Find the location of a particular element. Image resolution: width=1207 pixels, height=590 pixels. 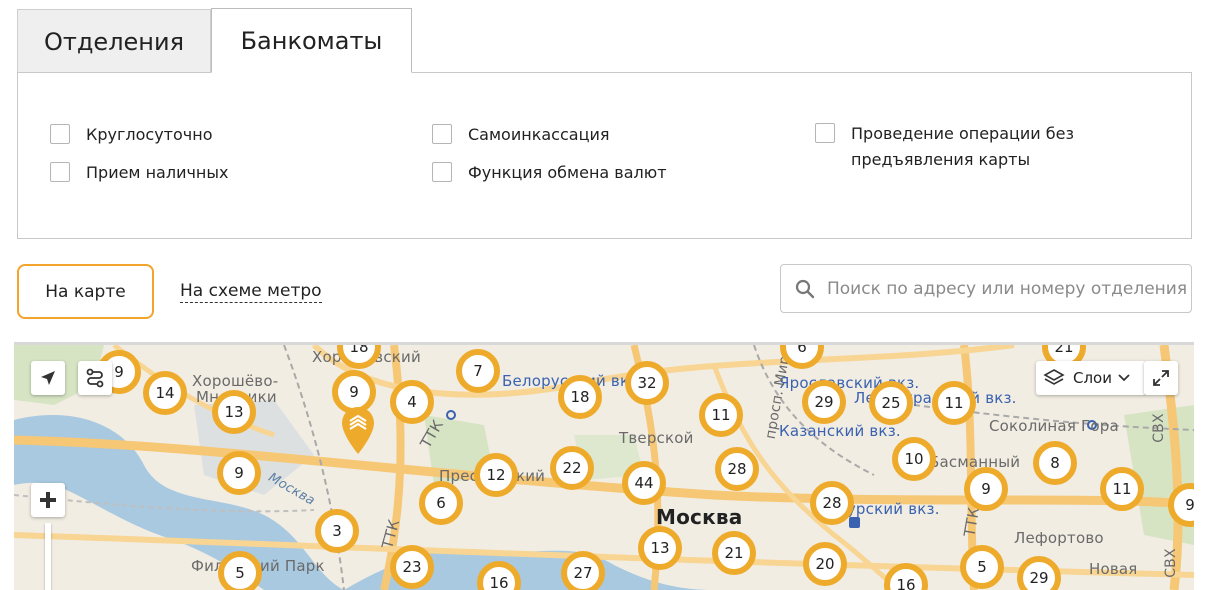

metro-scheme-link: На схеме метро is located at coordinates (251, 291).